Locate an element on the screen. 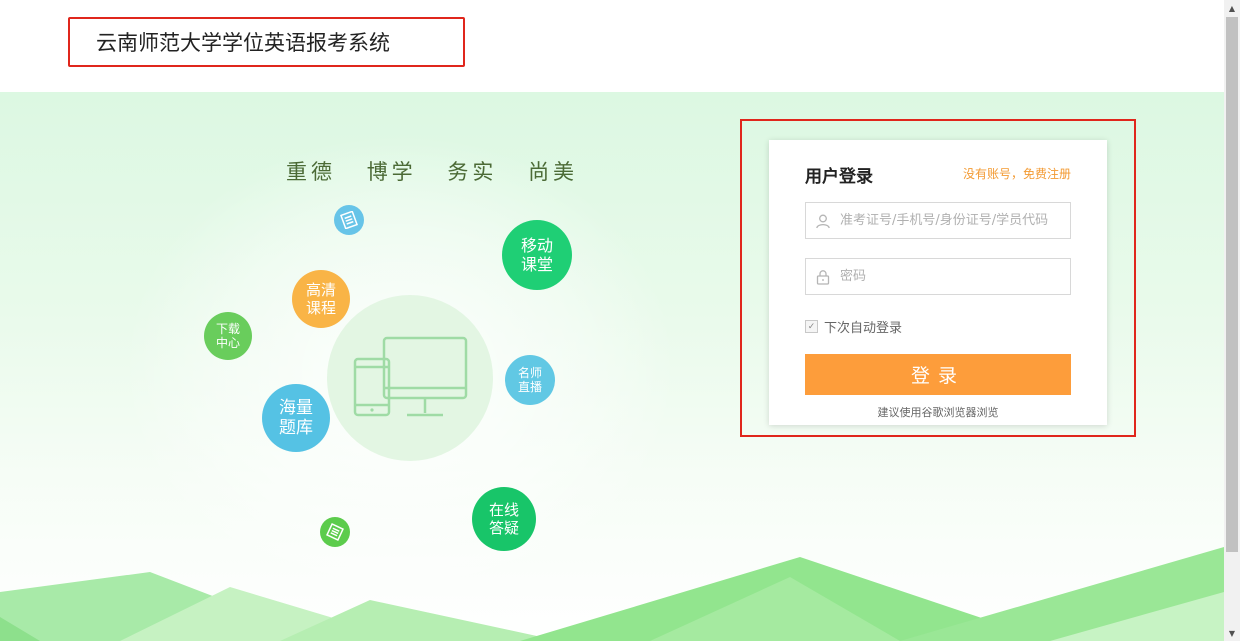  lock-icon is located at coordinates (823, 276).